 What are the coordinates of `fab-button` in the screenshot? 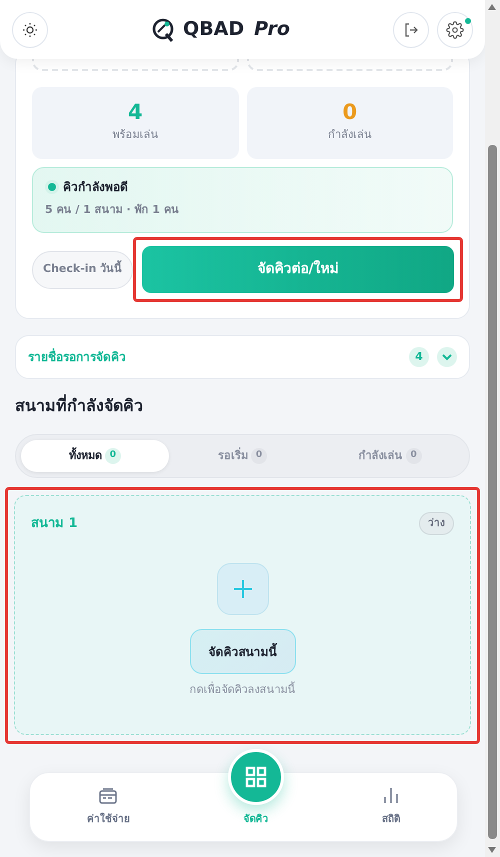 It's located at (256, 777).